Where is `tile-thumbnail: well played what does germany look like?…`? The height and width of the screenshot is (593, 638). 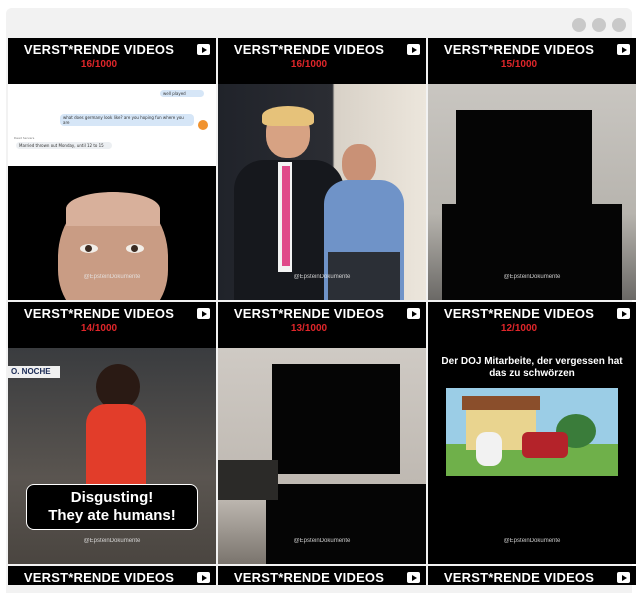 tile-thumbnail: well played what does germany look like?… is located at coordinates (112, 192).